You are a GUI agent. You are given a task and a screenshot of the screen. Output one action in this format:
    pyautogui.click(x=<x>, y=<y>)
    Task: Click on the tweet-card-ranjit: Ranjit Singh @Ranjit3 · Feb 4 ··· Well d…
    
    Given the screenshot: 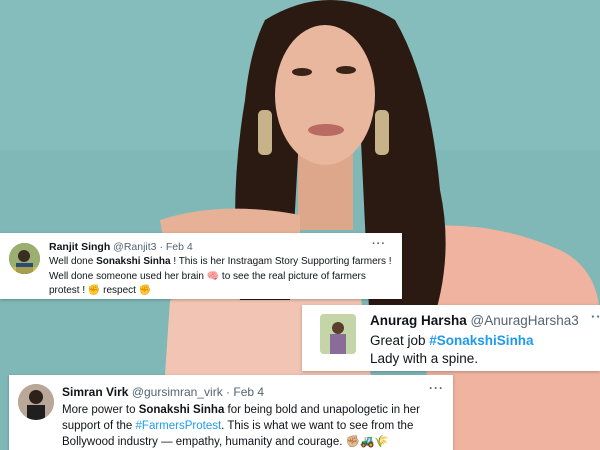 What is the action you would take?
    pyautogui.click(x=201, y=266)
    